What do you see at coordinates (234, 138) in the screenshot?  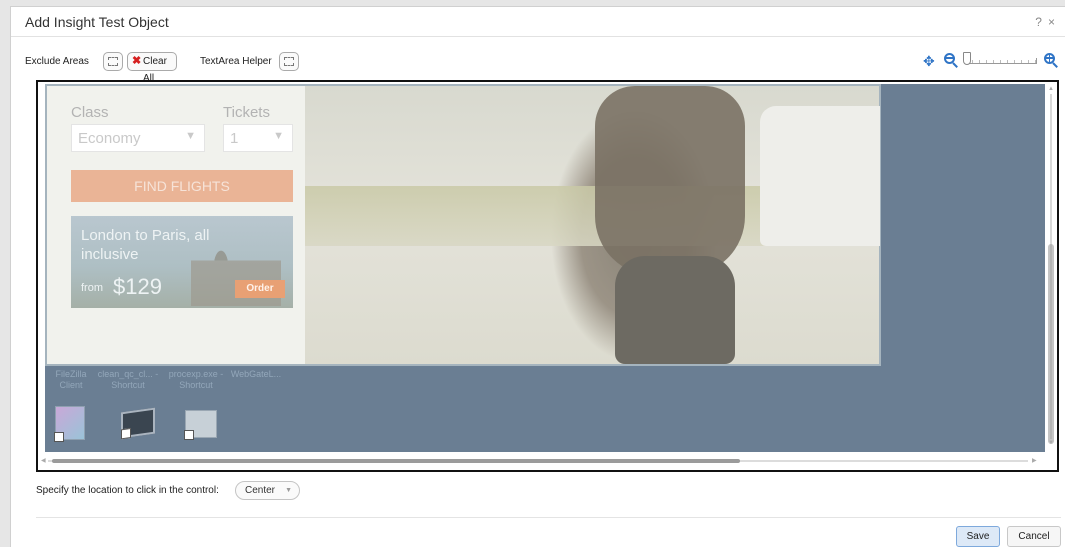 I see `tickets-value: 1` at bounding box center [234, 138].